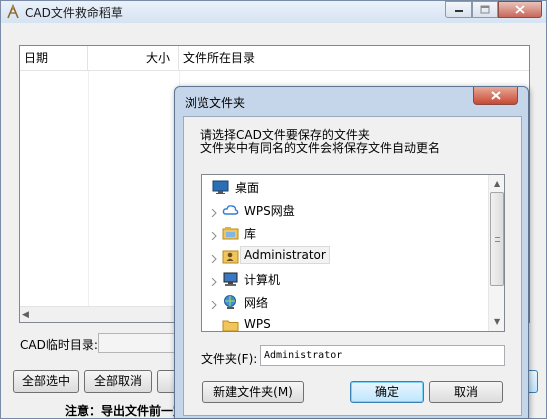 This screenshot has height=419, width=547. I want to click on tree-item-label: 库, so click(250, 234).